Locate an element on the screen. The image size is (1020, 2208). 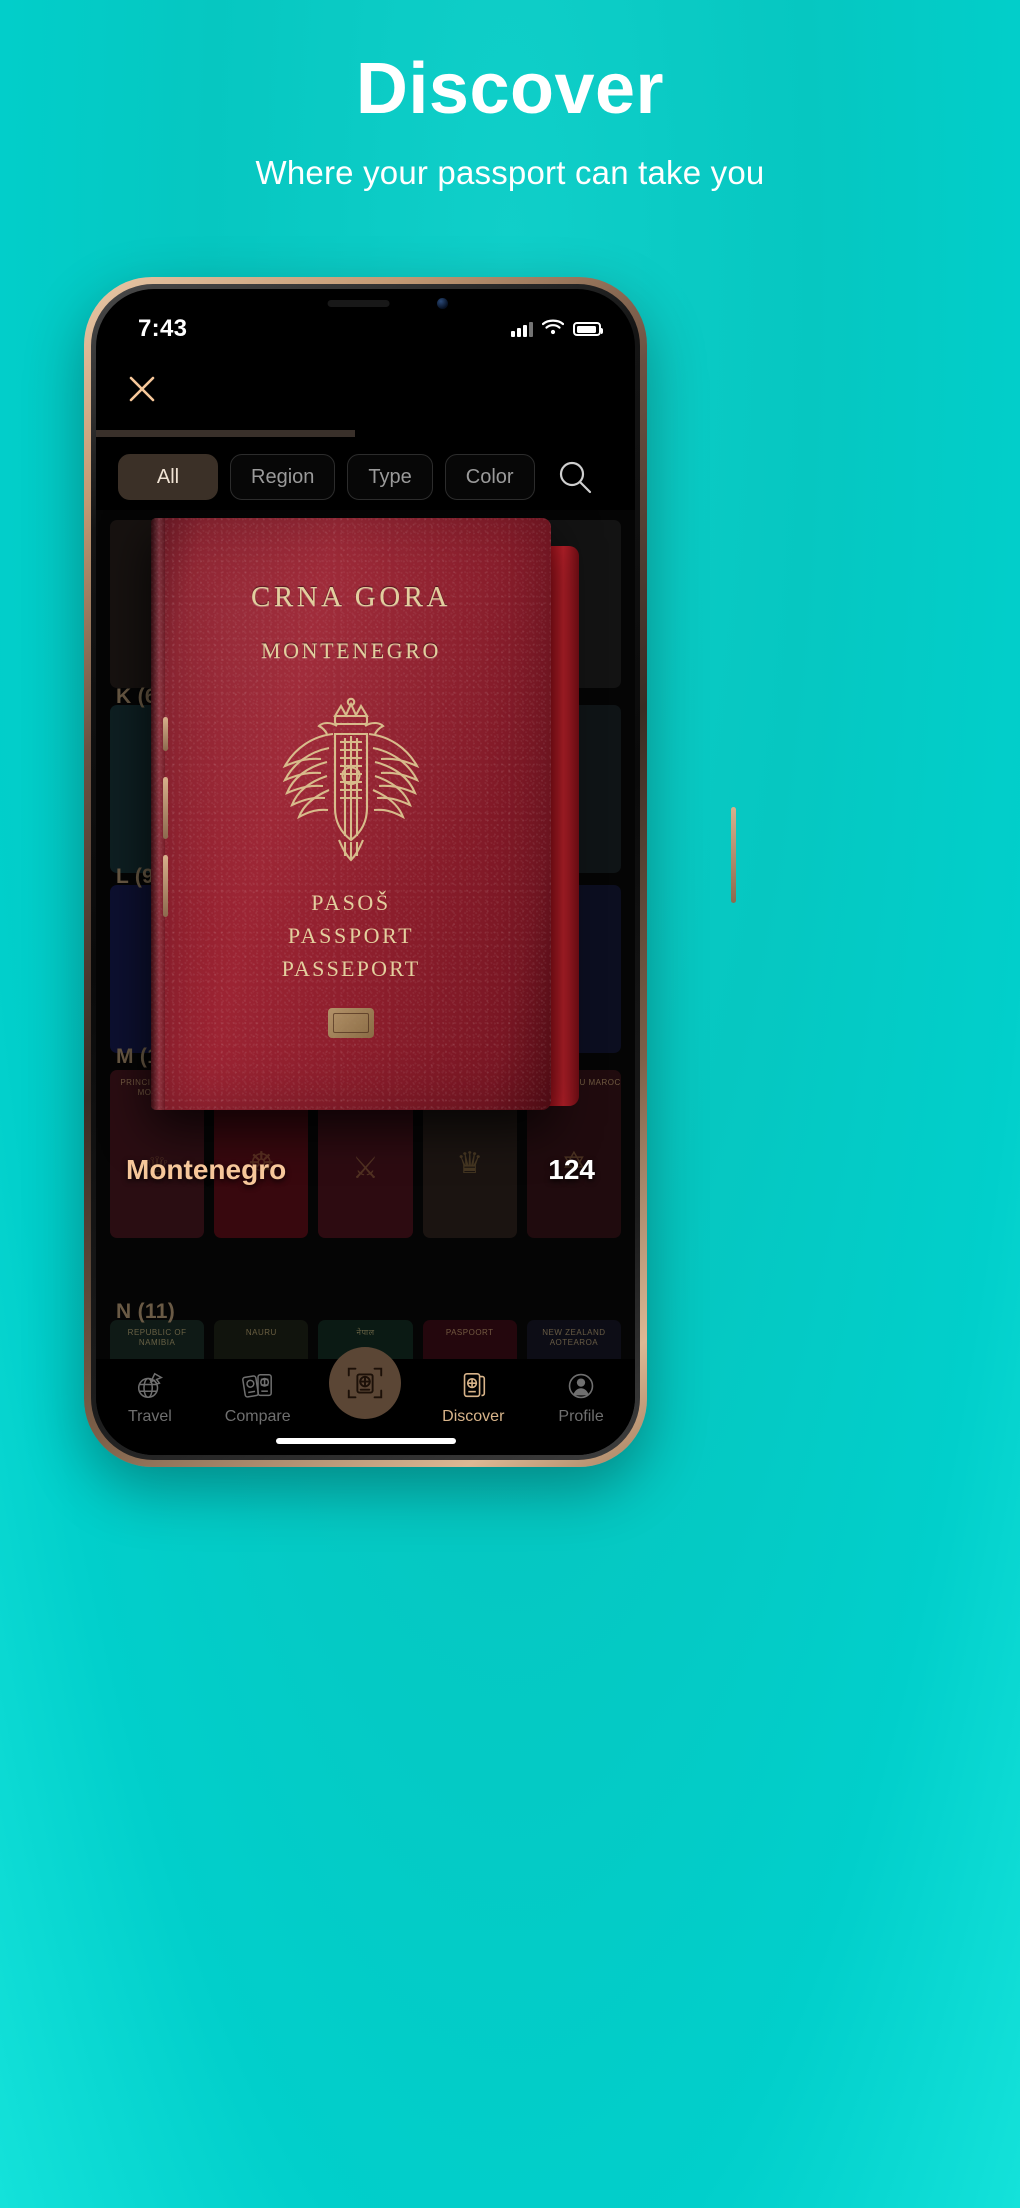
filter-chip-type: Type is located at coordinates (390, 477).